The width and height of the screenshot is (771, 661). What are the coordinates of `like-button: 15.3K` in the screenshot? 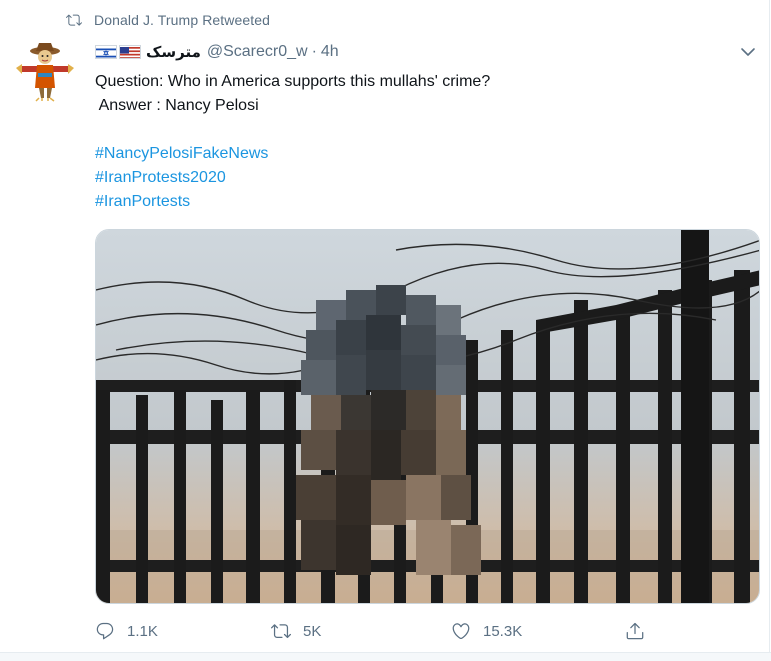 It's located at (486, 631).